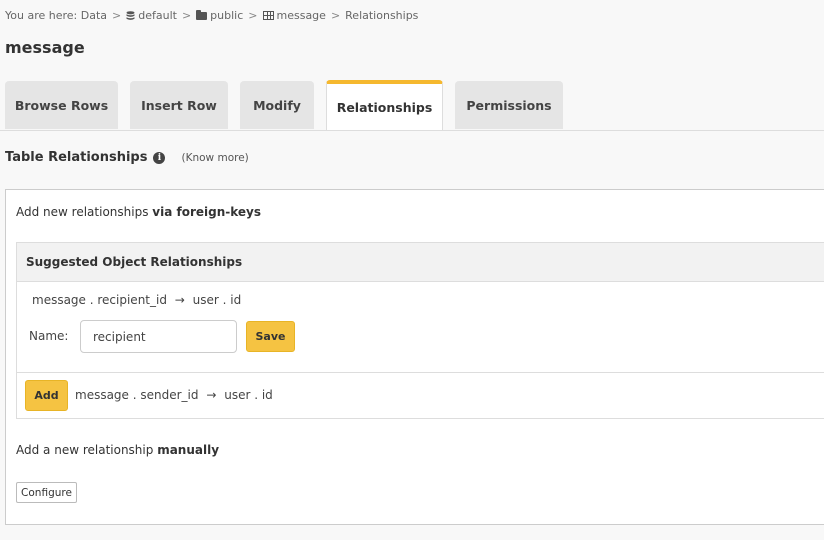 Image resolution: width=824 pixels, height=540 pixels. Describe the element at coordinates (382, 15) in the screenshot. I see `breadcrumb-relationships: Relationships` at that location.